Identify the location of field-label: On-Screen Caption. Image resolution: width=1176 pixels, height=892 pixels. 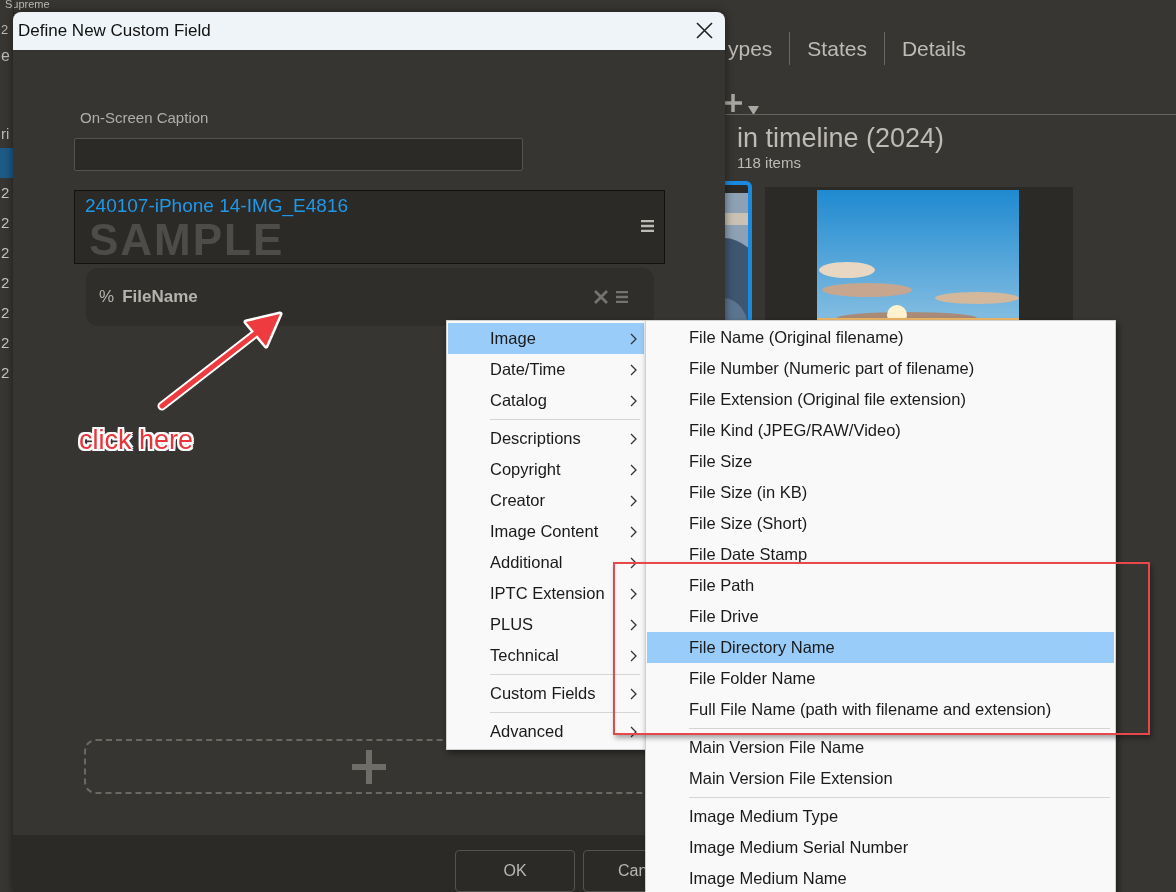
(144, 117).